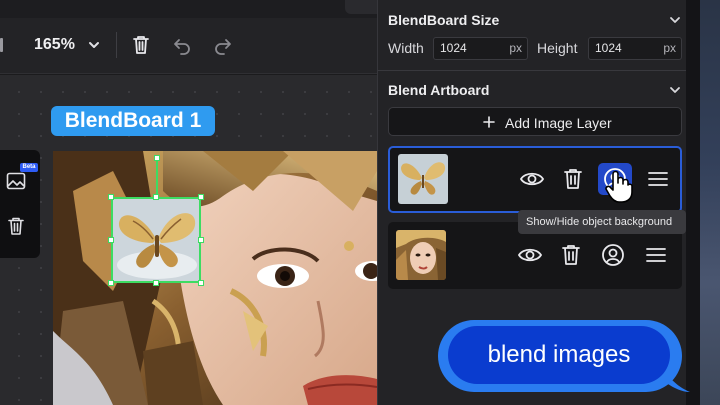 The height and width of the screenshot is (405, 720). What do you see at coordinates (116, 45) in the screenshot?
I see `toolbar-separator` at bounding box center [116, 45].